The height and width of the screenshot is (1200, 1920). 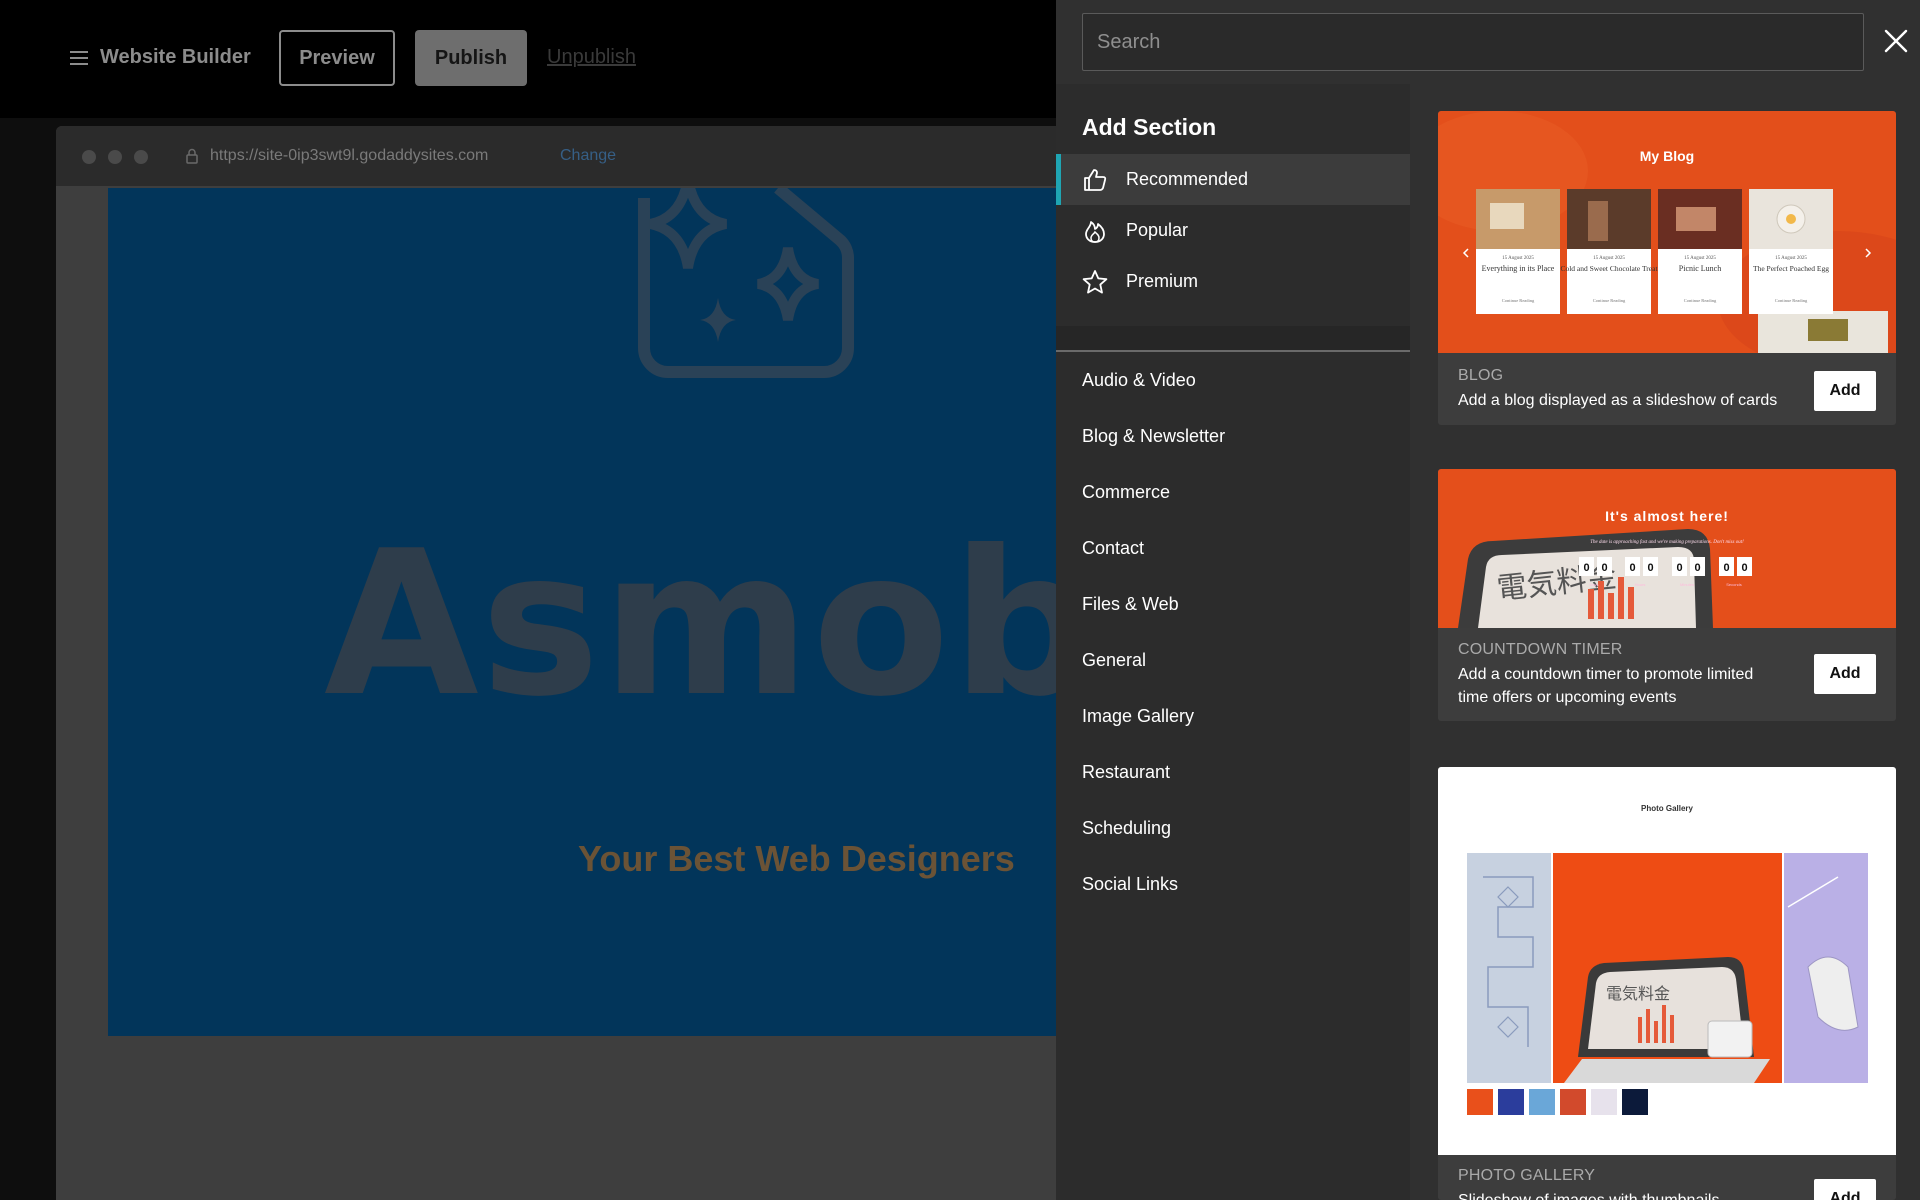 What do you see at coordinates (1609, 268) in the screenshot?
I see `svg-text: Cold and Sweet Chocolate Treat` at bounding box center [1609, 268].